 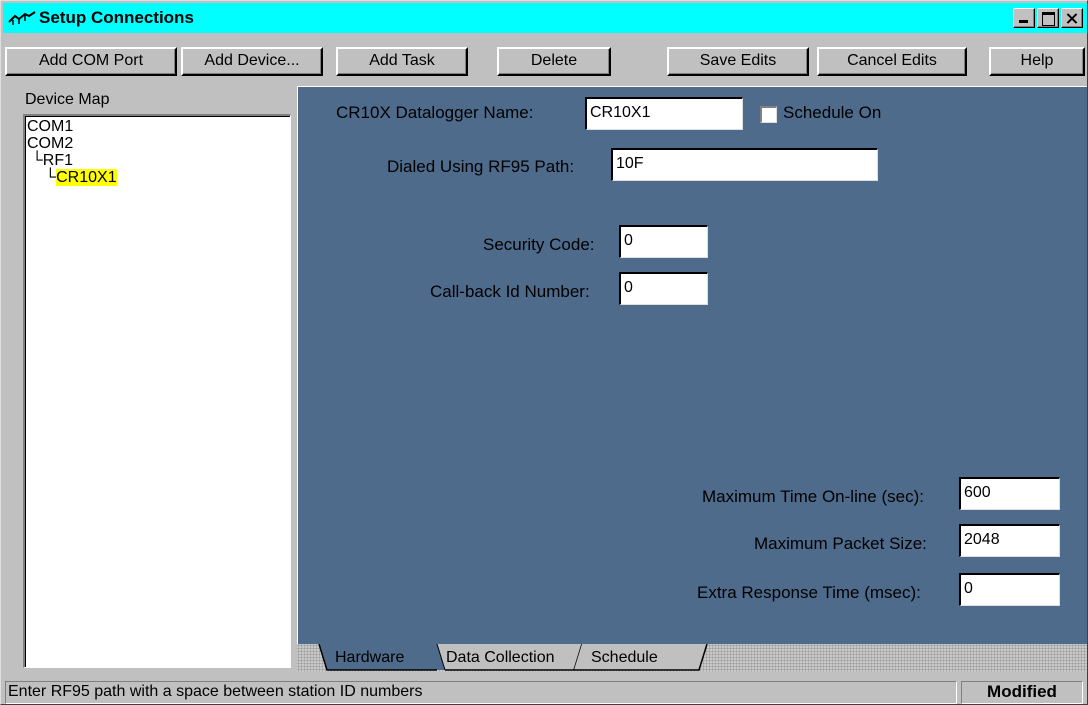 I want to click on tree-item-label: COM1, so click(x=50, y=126).